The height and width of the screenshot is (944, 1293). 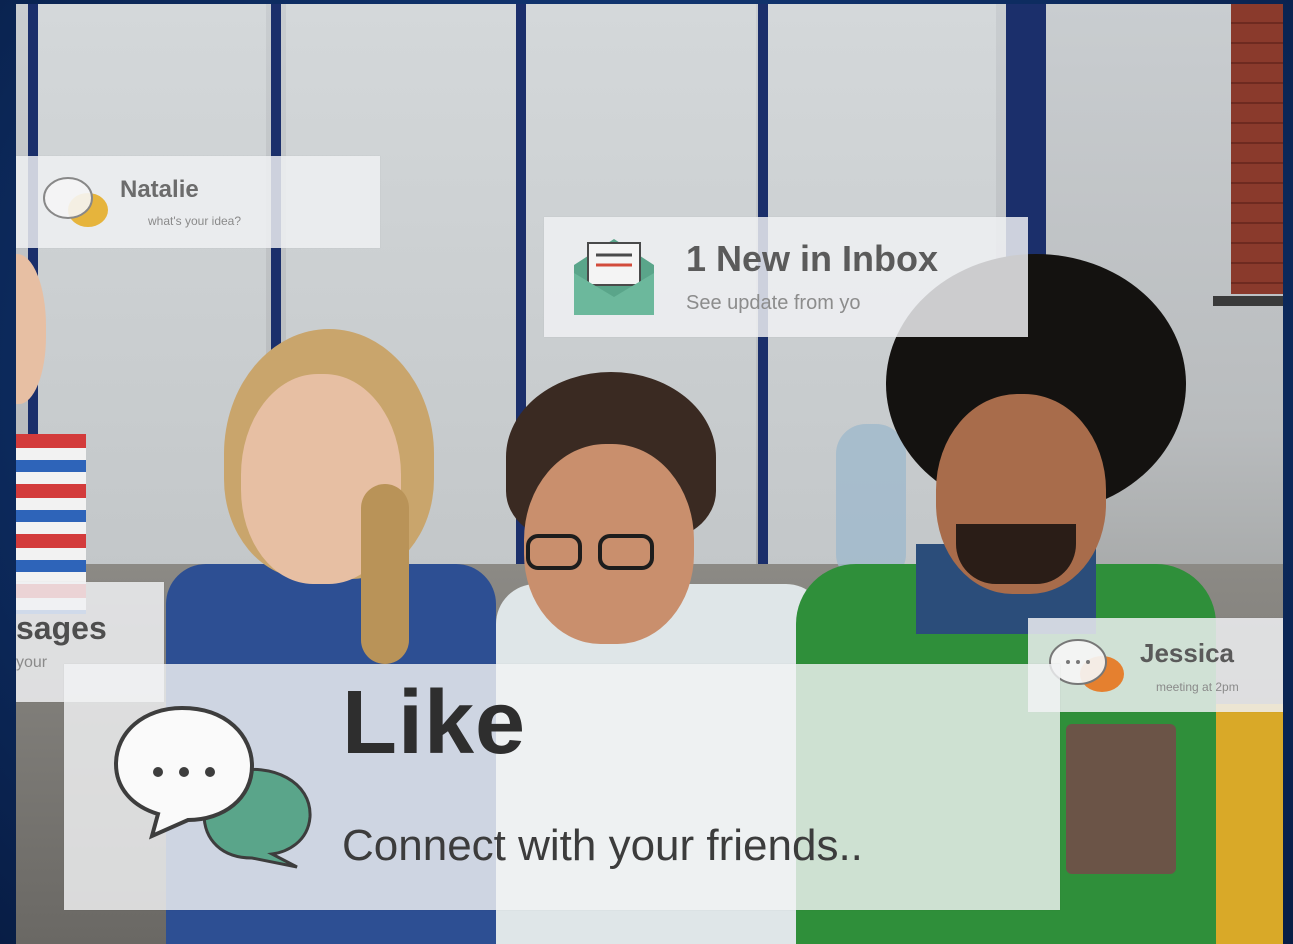 What do you see at coordinates (434, 723) in the screenshot?
I see `like-title: Like` at bounding box center [434, 723].